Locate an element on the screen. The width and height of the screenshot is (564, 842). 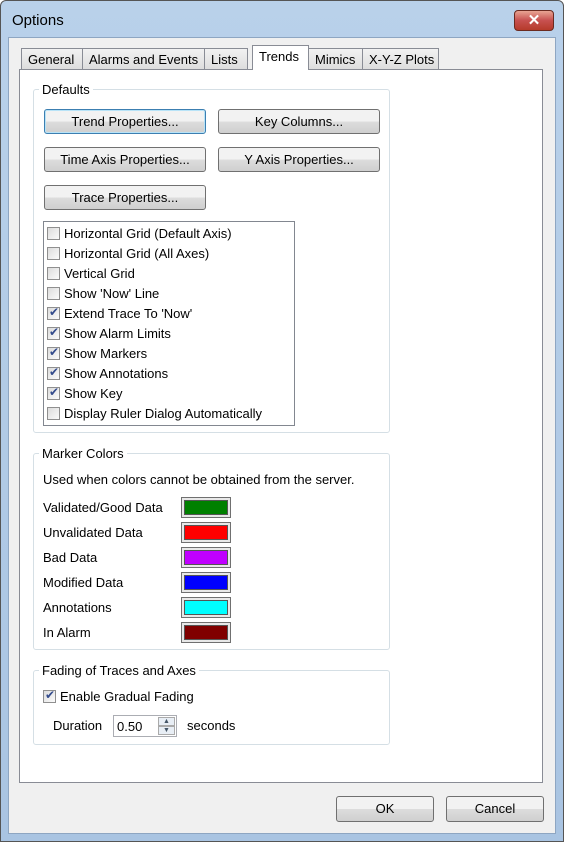
tab-mimics: Mimics is located at coordinates (335, 59).